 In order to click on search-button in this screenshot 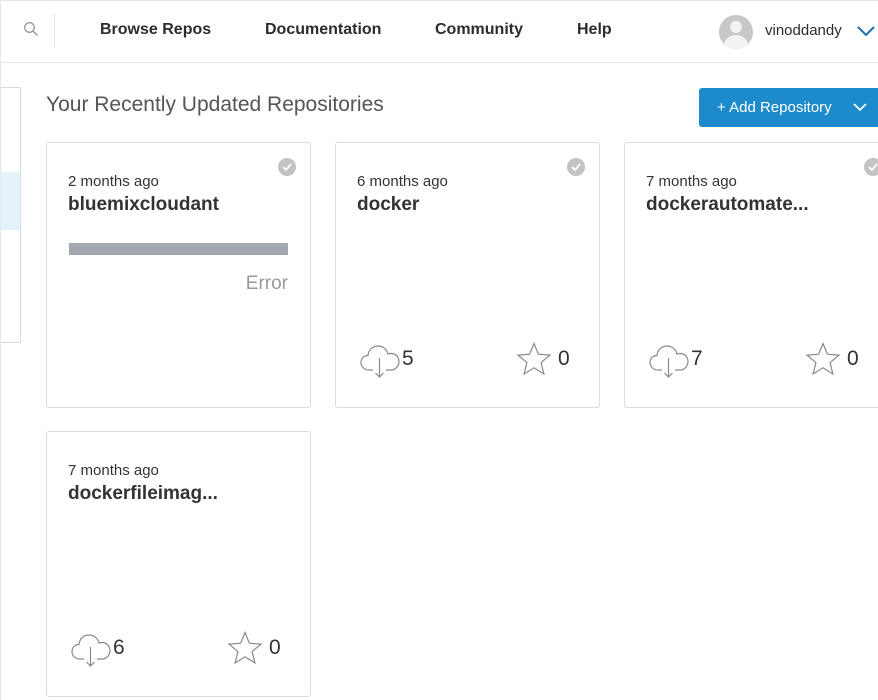, I will do `click(33, 30)`.